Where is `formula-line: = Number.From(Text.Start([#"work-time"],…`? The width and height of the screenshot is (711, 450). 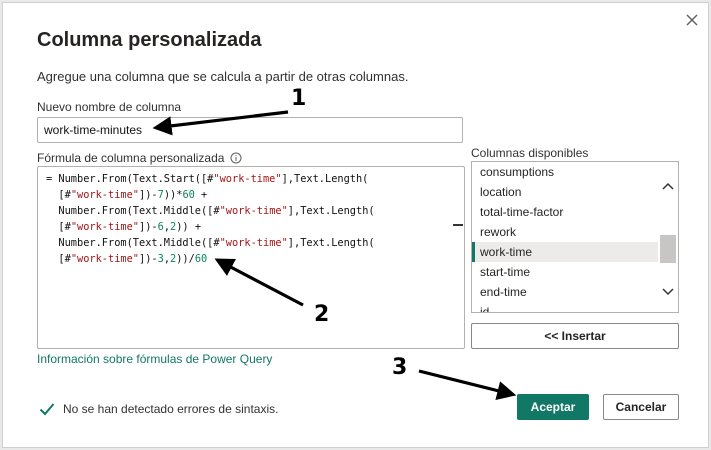 formula-line: = Number.From(Text.Start([#"work-time"],… is located at coordinates (207, 179).